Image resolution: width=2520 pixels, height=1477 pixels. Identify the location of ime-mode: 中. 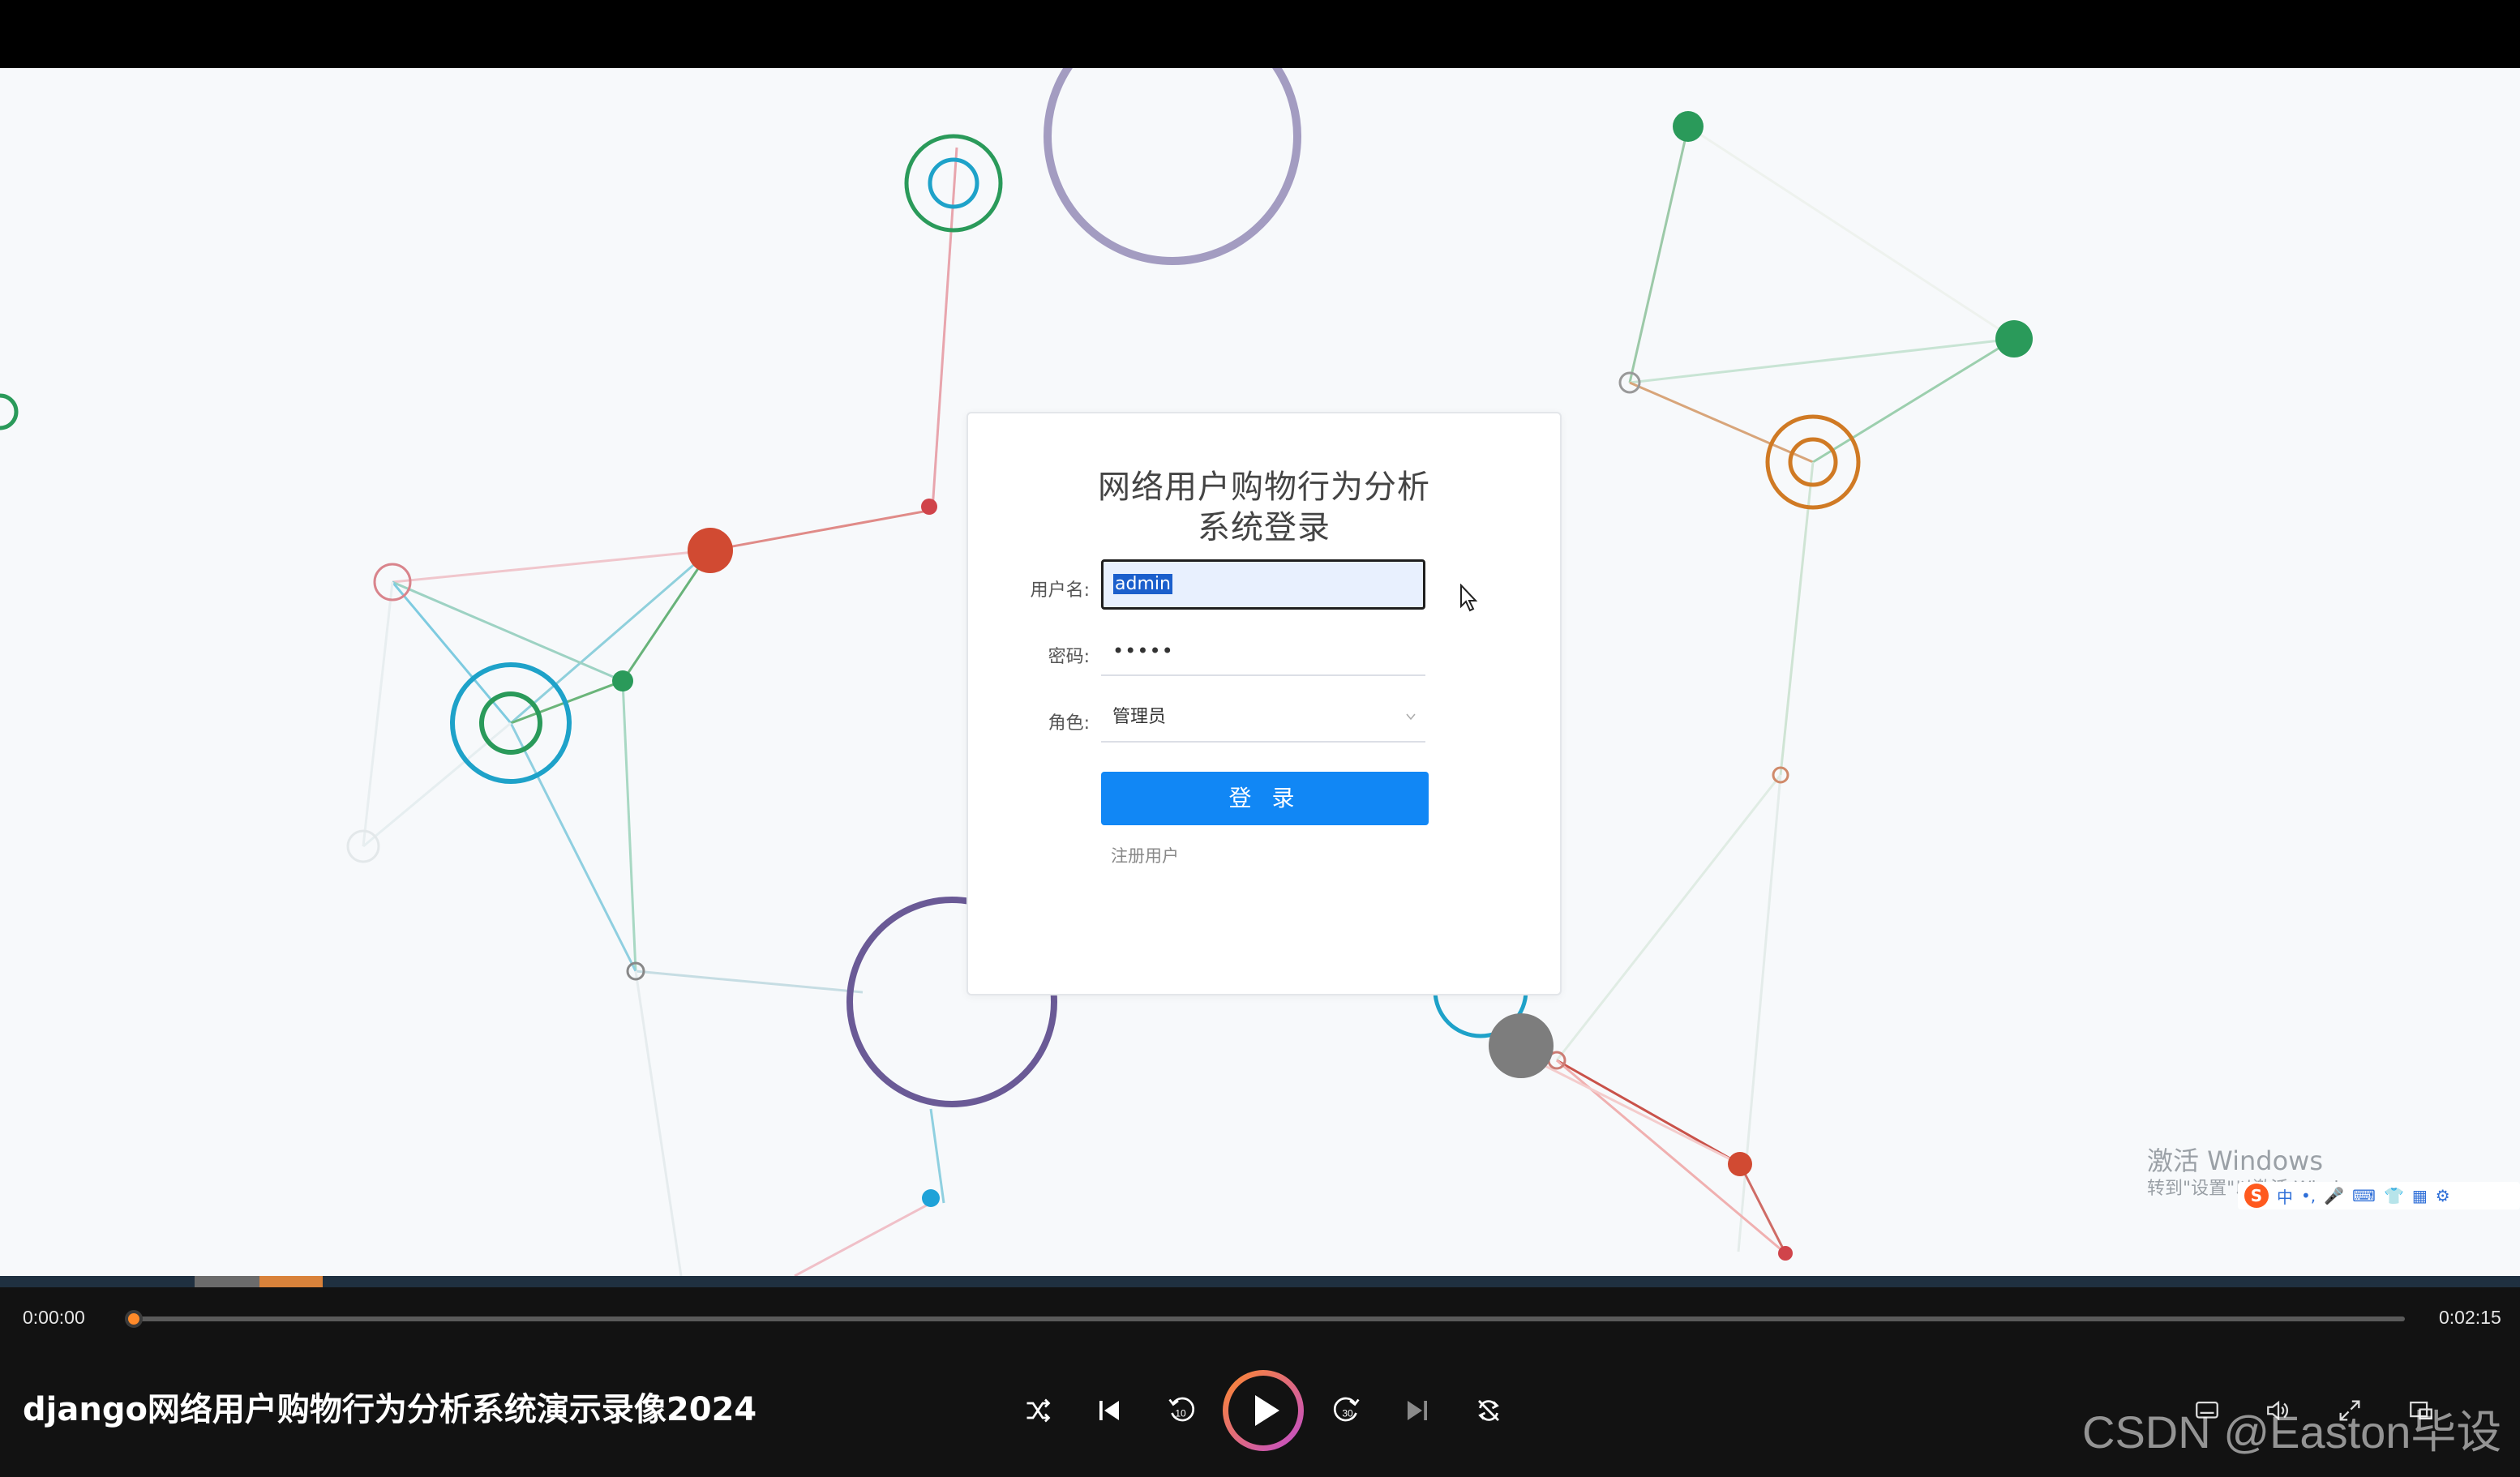
(2285, 1196).